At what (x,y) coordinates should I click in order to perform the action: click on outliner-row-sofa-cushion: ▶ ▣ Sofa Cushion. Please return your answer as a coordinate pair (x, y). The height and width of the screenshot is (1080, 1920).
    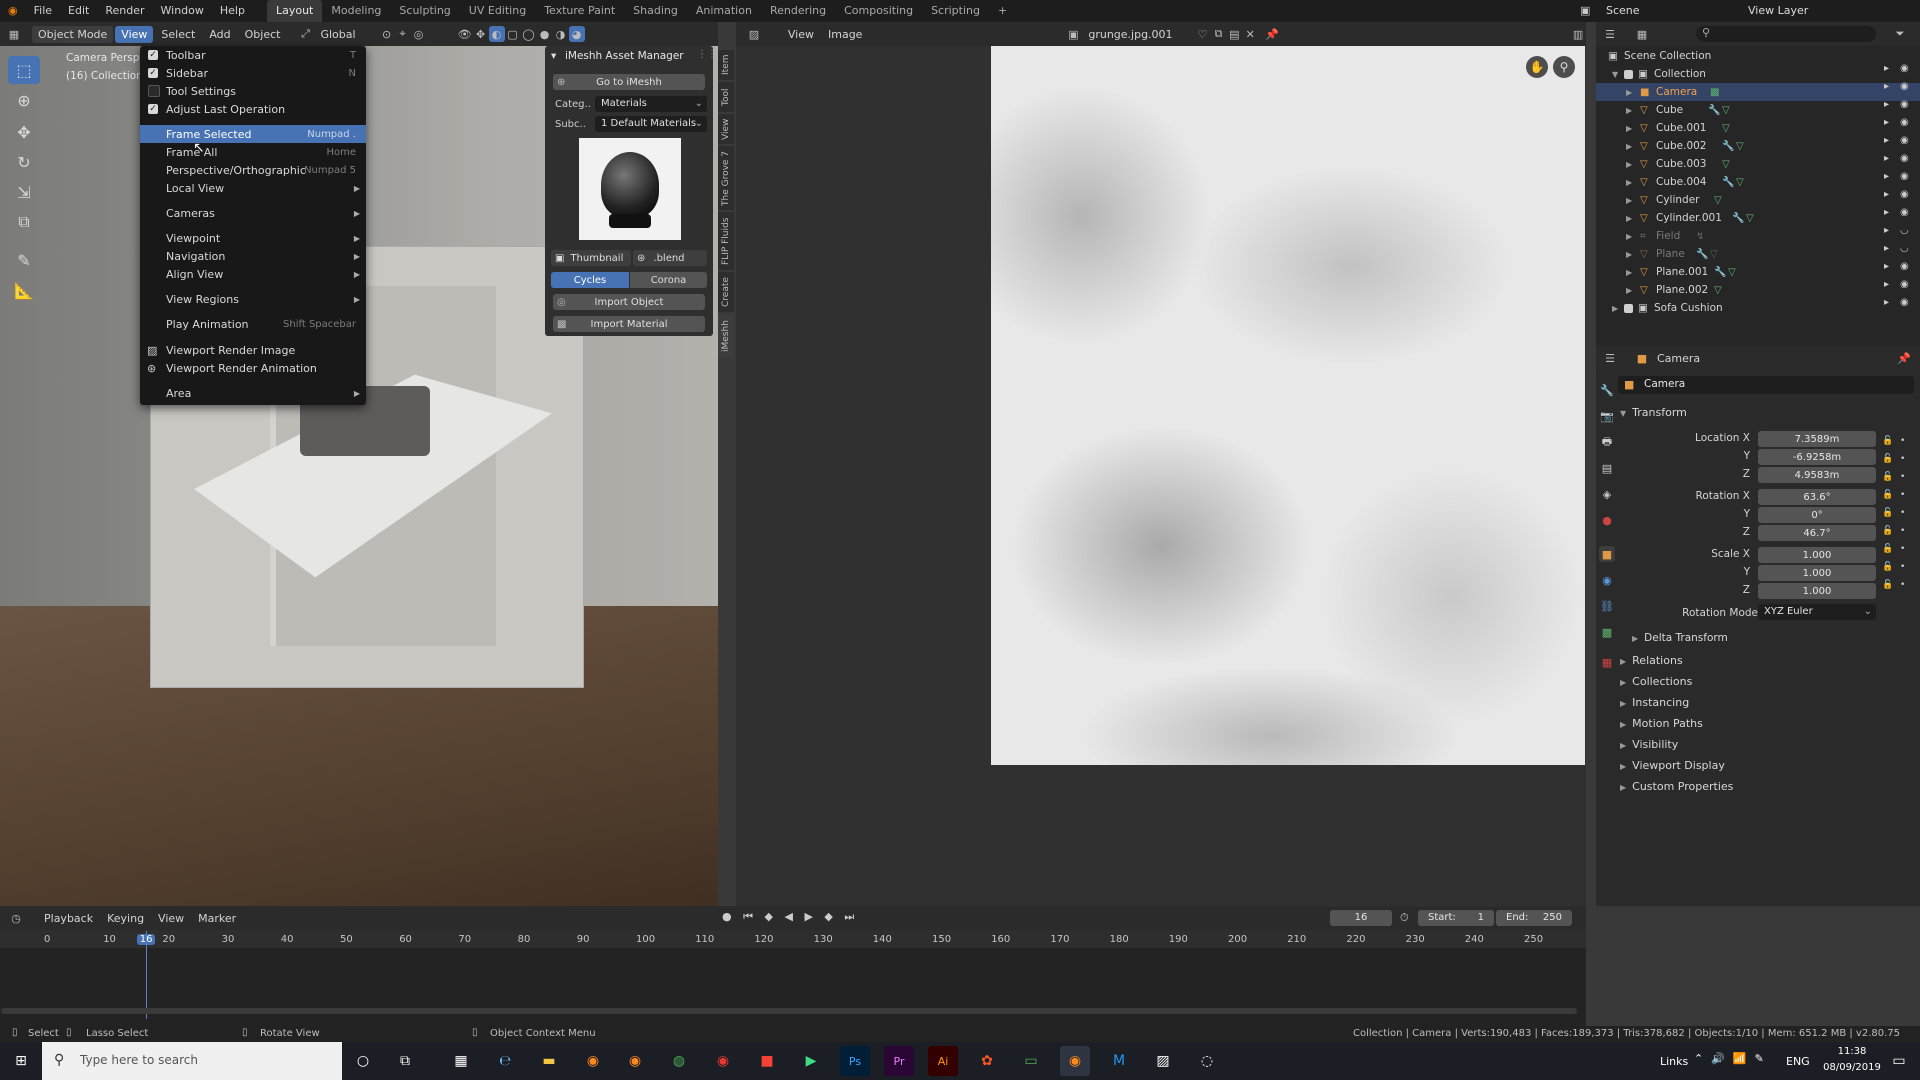
    Looking at the image, I should click on (1758, 308).